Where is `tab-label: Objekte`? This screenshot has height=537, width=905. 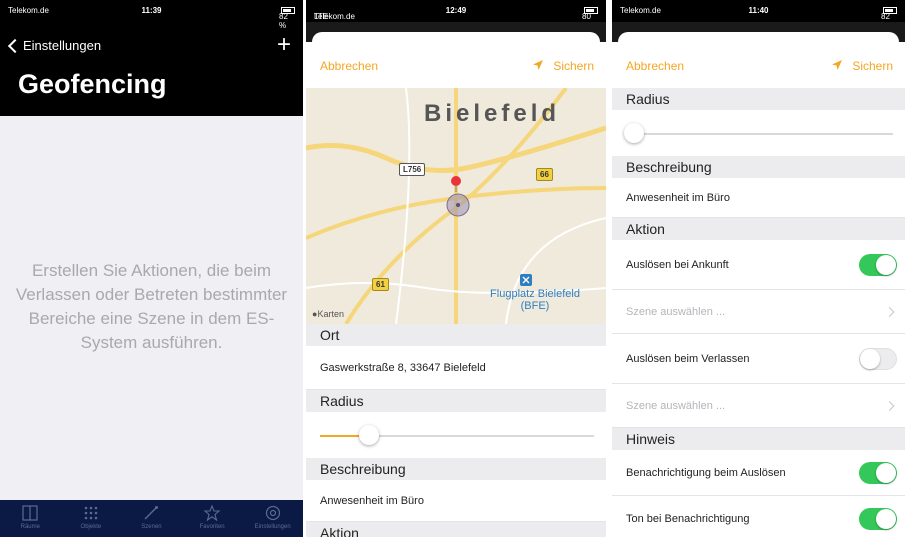
tab-label: Objekte is located at coordinates (91, 527).